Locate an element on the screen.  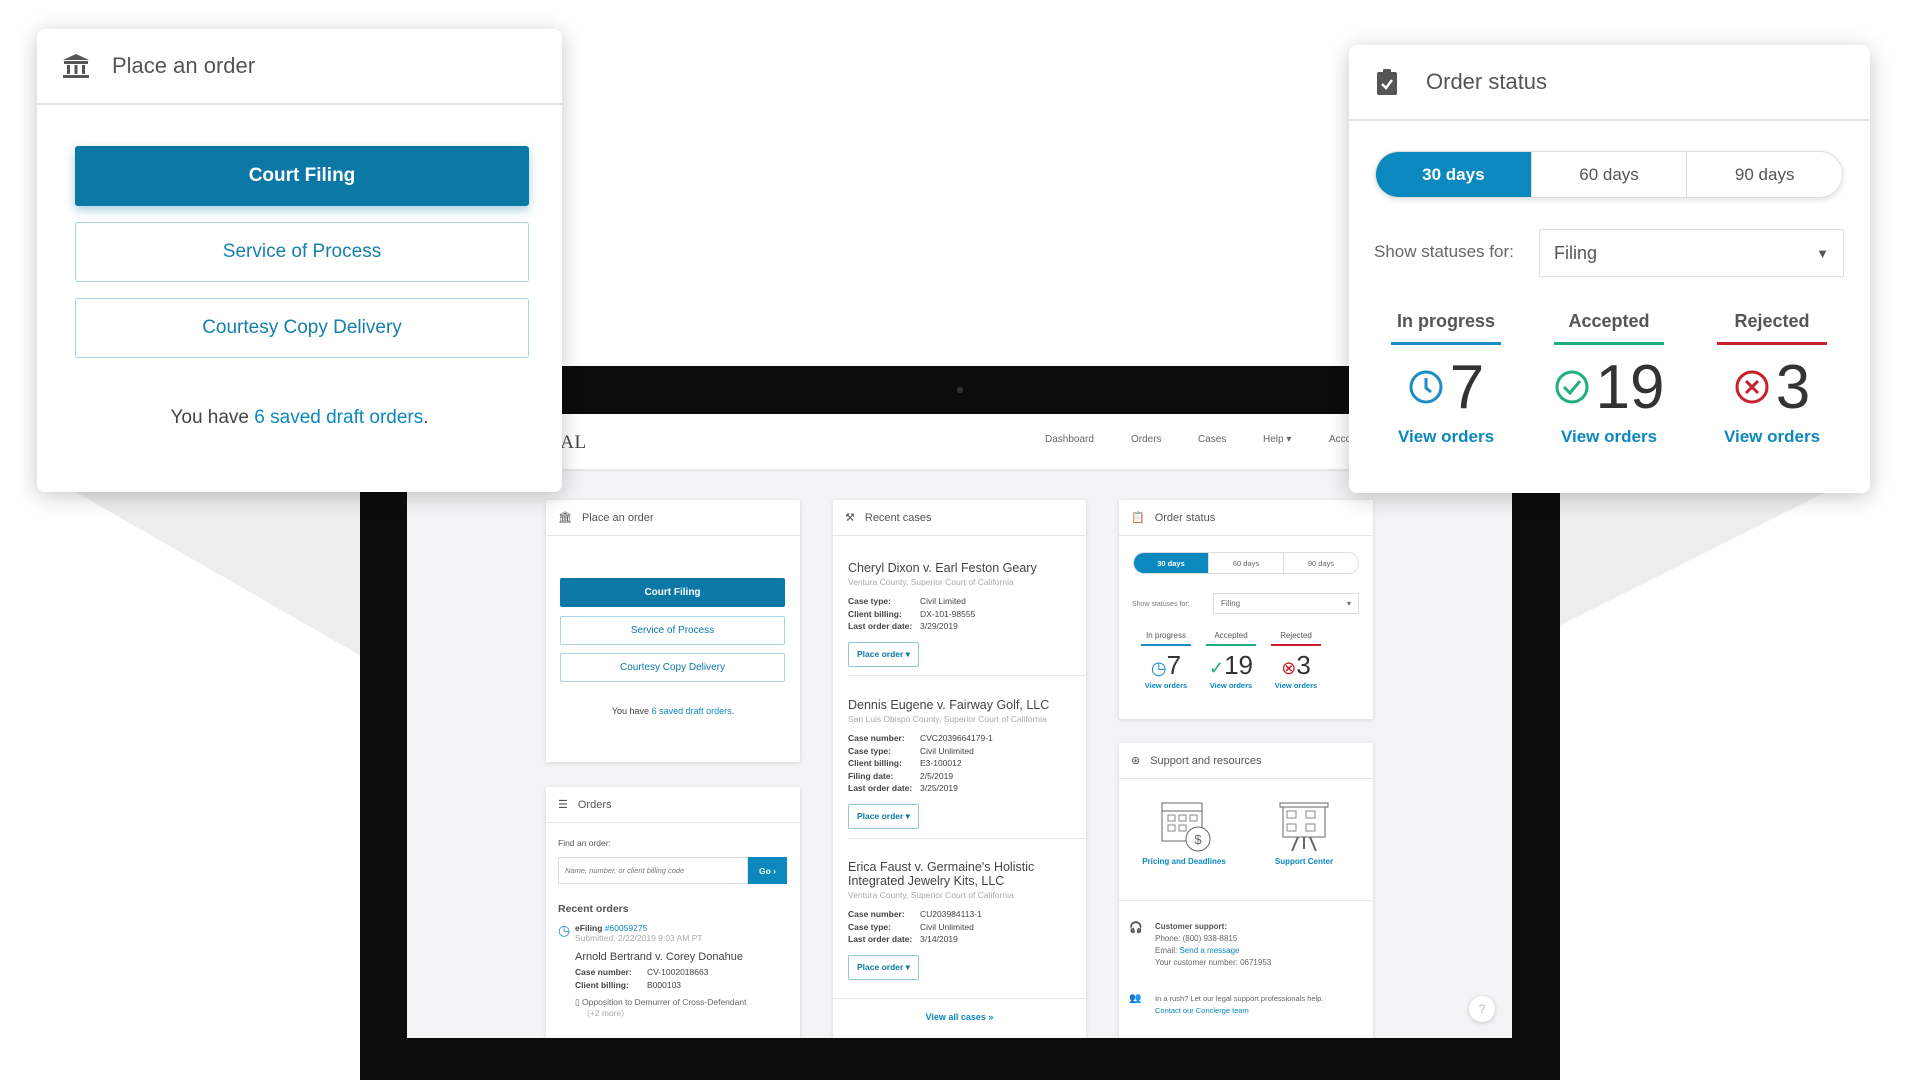
nav-help: Help ▾ is located at coordinates (1277, 439).